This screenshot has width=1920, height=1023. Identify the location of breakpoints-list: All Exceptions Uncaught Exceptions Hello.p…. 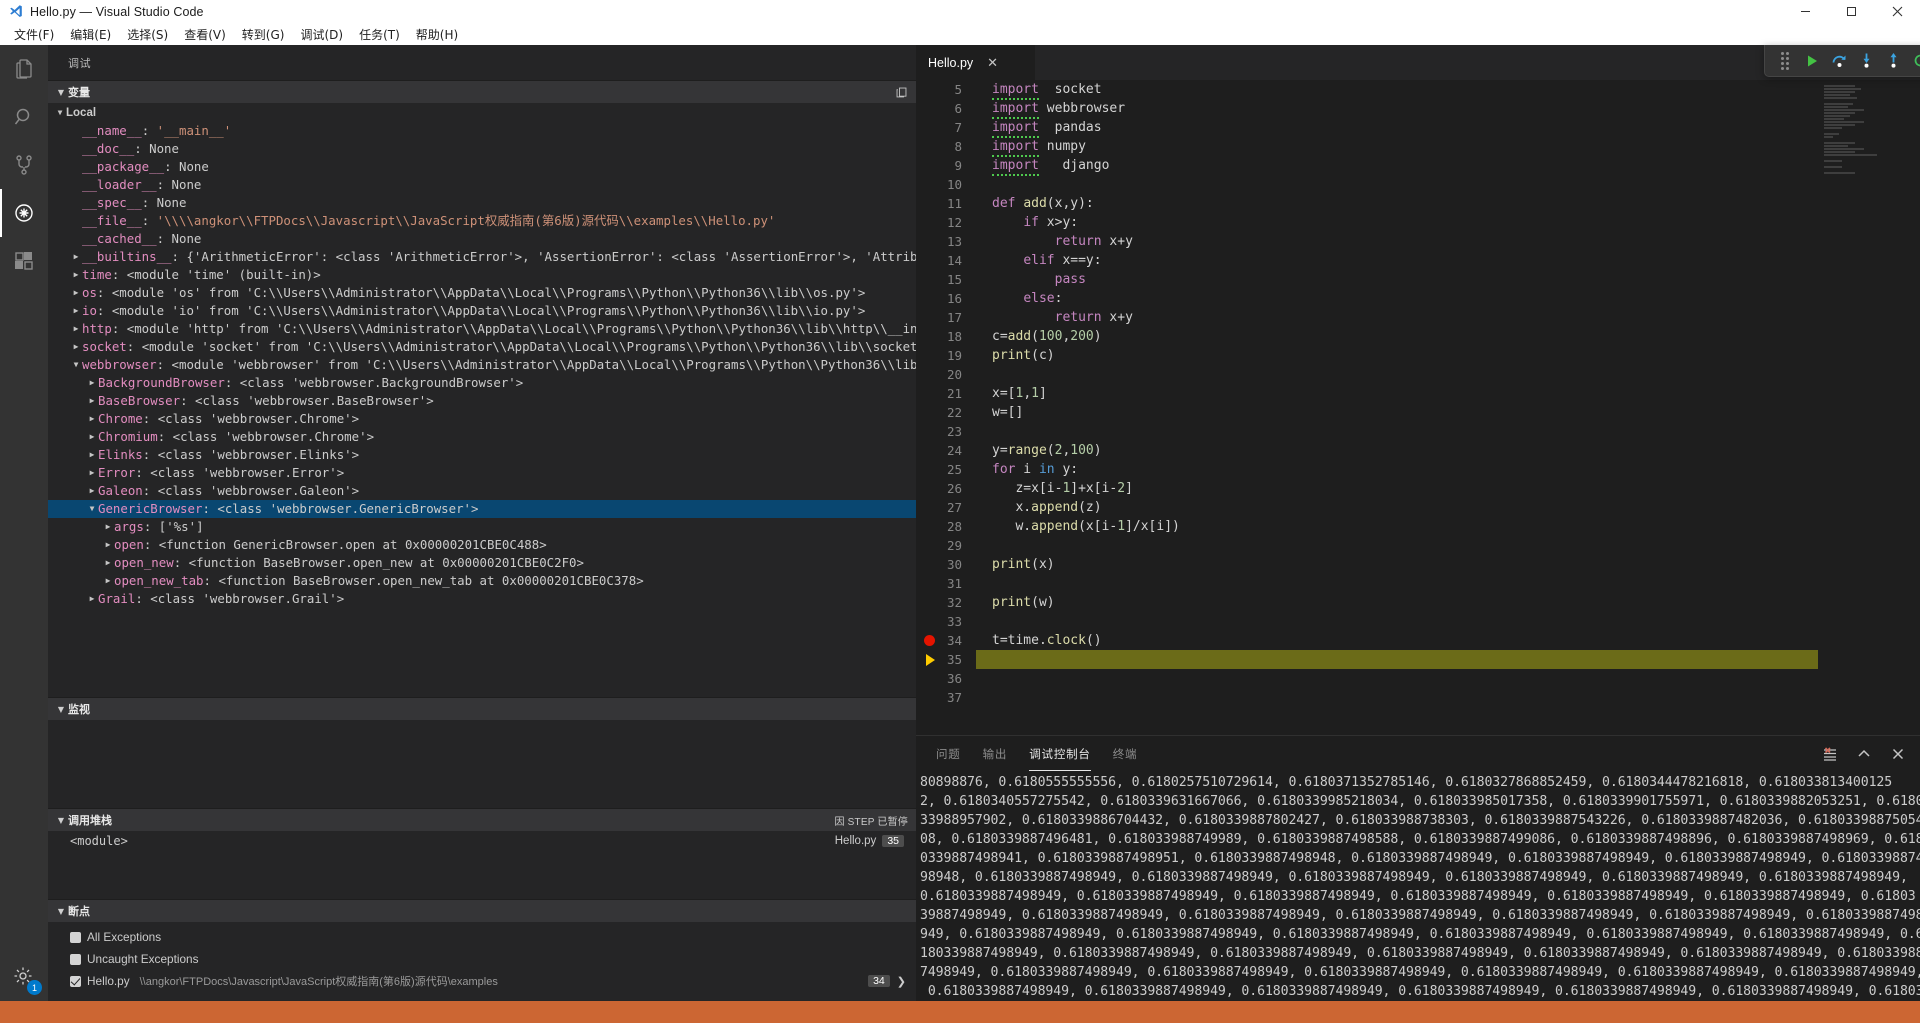
(482, 957).